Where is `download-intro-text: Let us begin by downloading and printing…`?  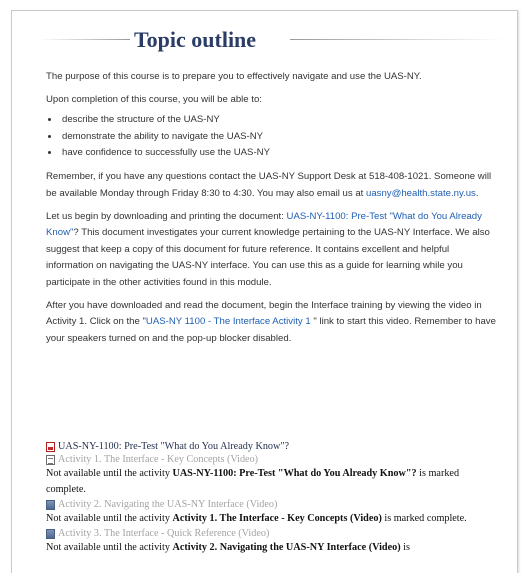
download-intro-text: Let us begin by downloading and printing… is located at coordinates (166, 216).